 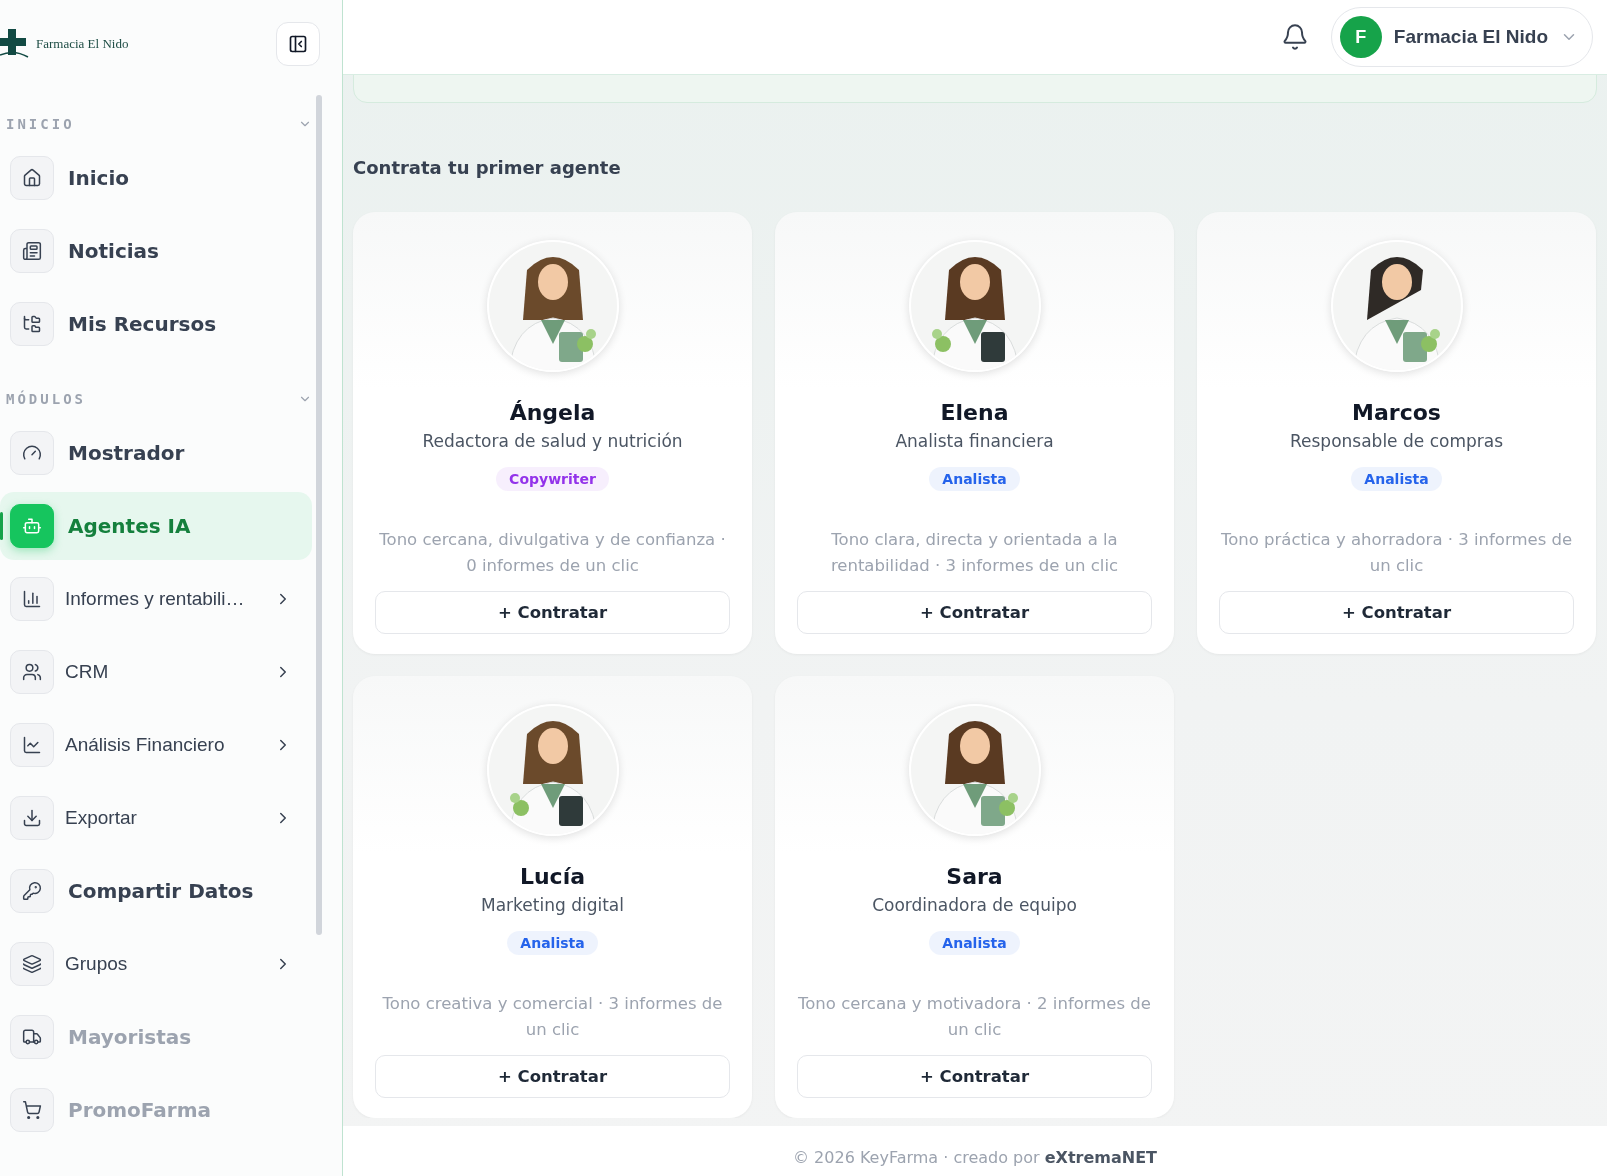 What do you see at coordinates (156, 251) in the screenshot?
I see `sidebar-item: Noticias` at bounding box center [156, 251].